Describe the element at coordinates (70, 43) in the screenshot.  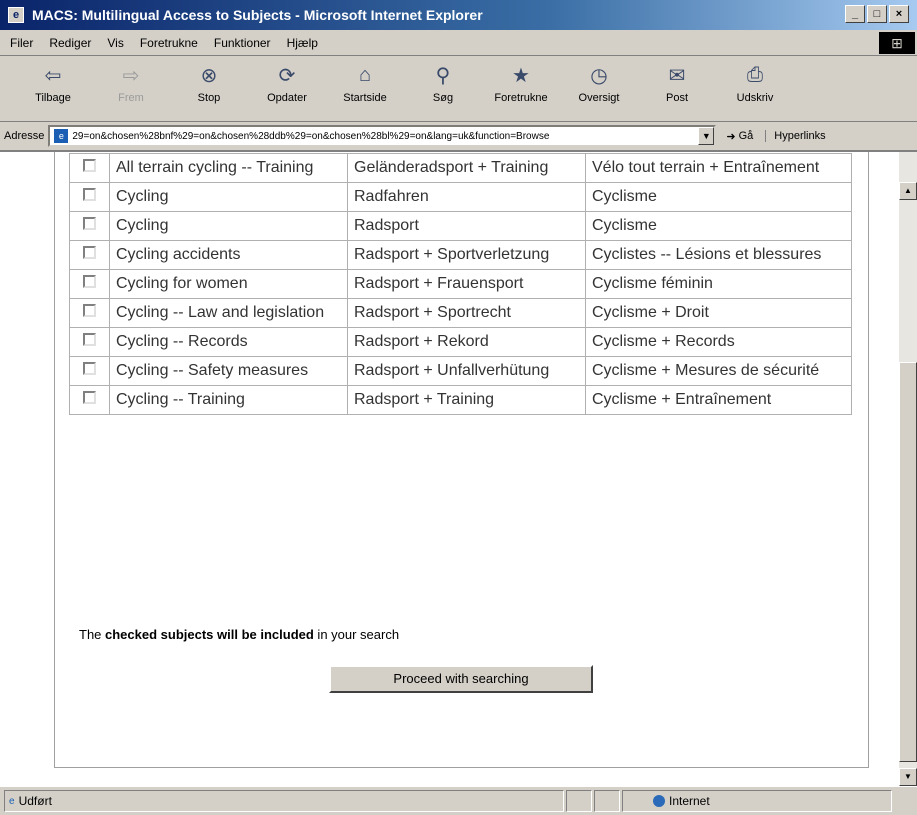
I see `menu-edit: Rediger` at that location.